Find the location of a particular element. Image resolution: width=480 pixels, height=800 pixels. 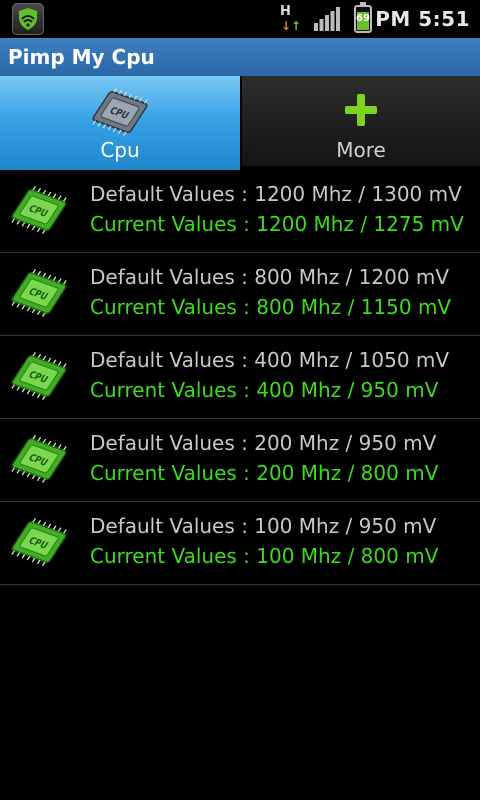

current-values: Current Values : 800 Mhz / 1150 mV is located at coordinates (271, 307).